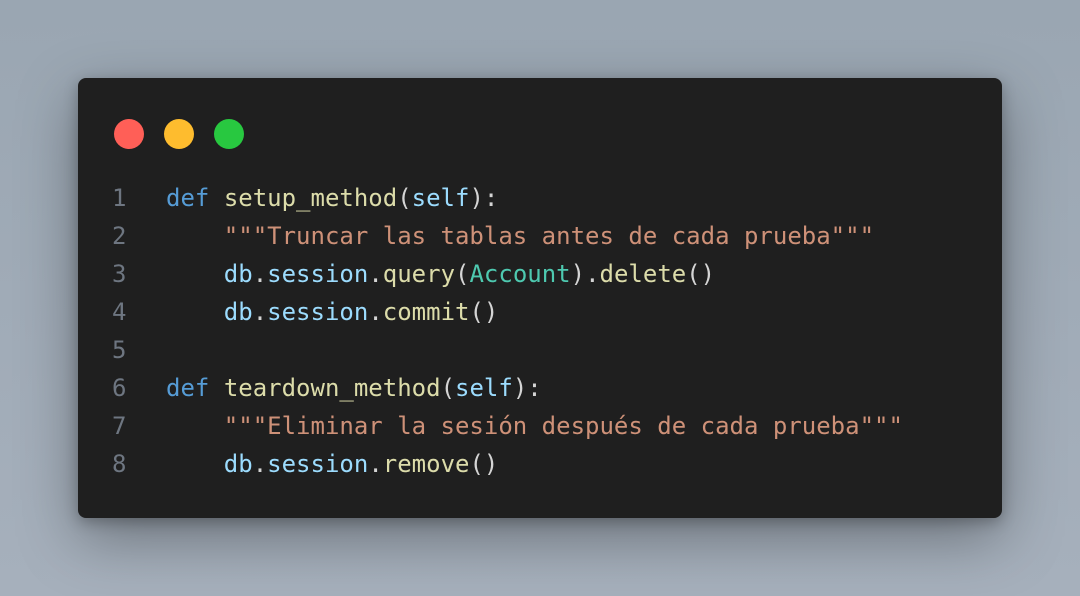  I want to click on line-number: 1, so click(119, 198).